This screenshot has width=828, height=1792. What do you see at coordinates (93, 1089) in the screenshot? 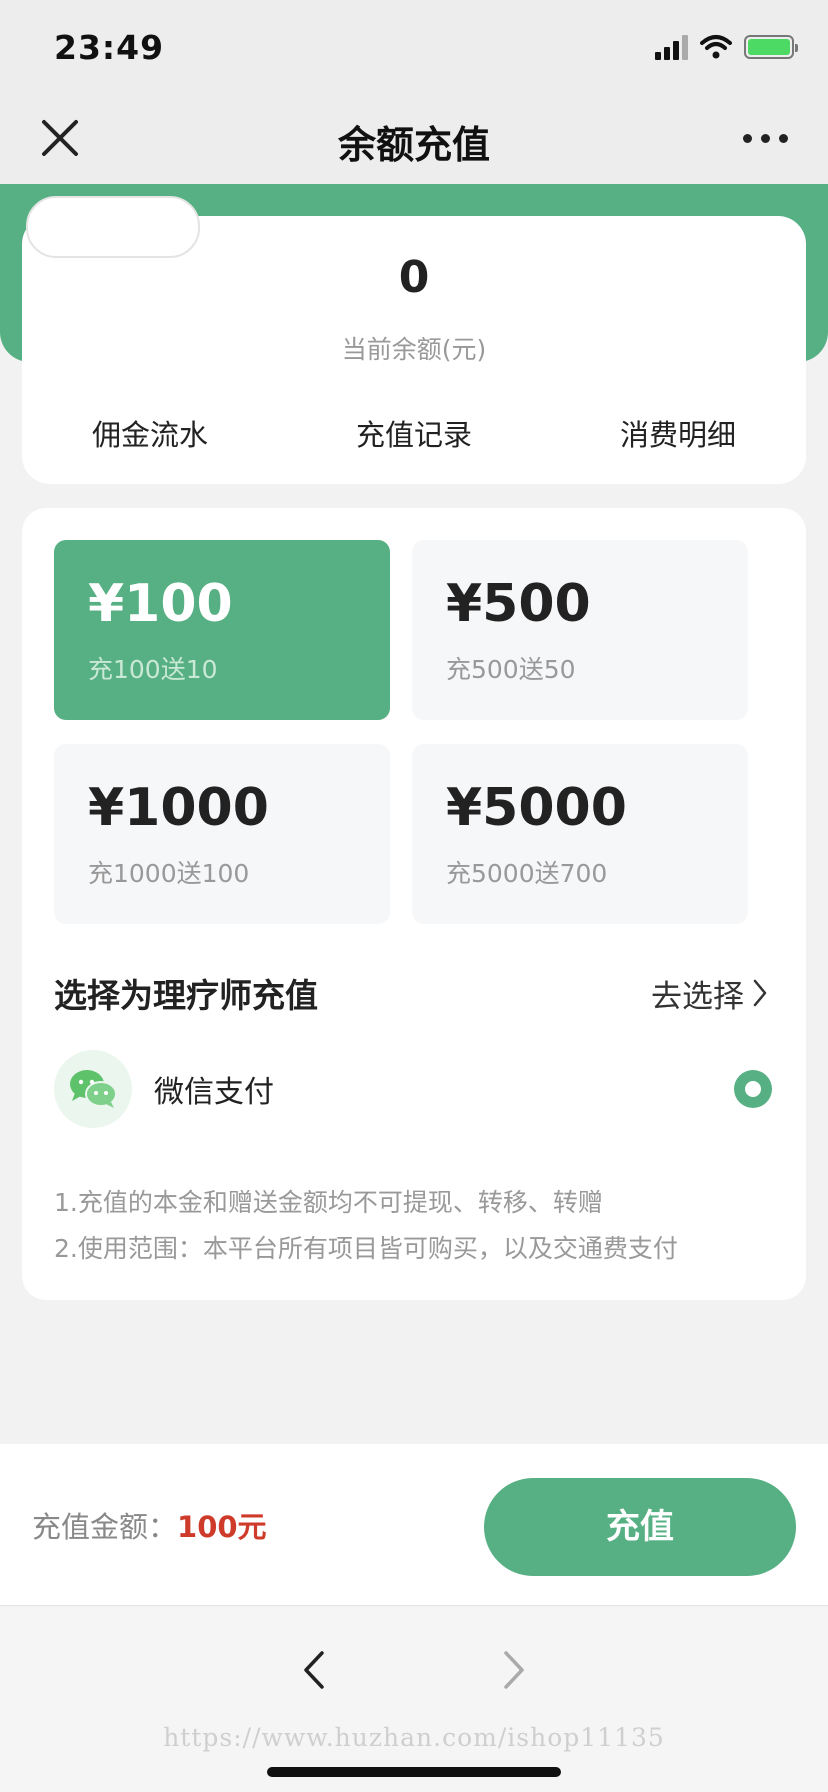
I see `wechat-icon` at bounding box center [93, 1089].